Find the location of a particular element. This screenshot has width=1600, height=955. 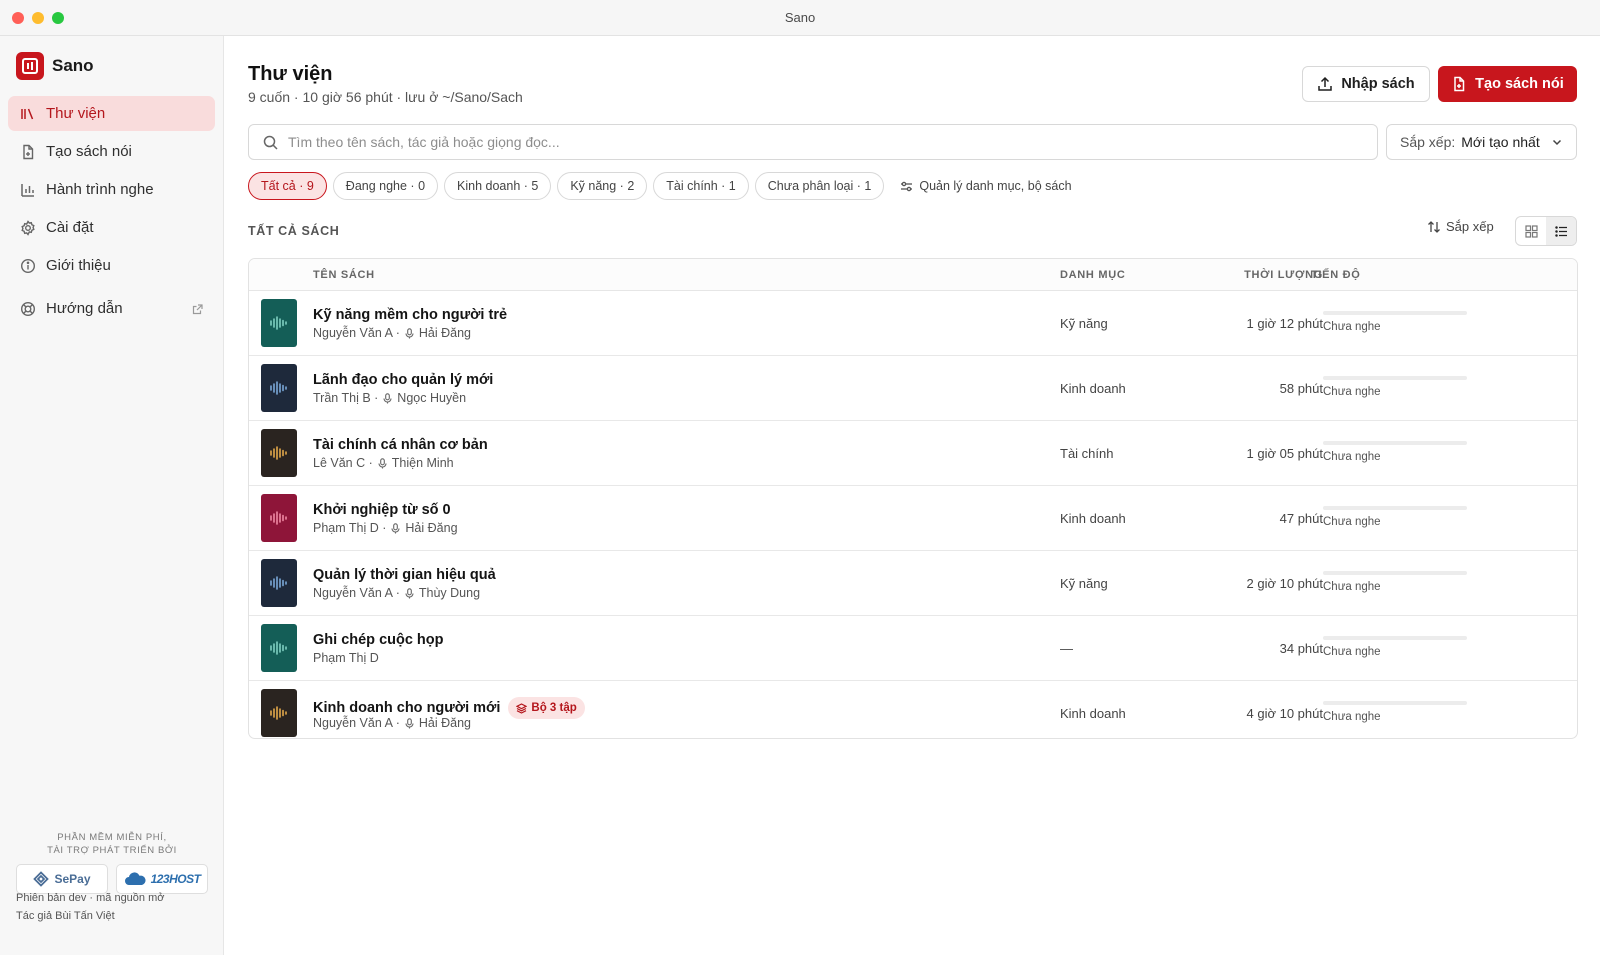

brand: Sano is located at coordinates (55, 66).